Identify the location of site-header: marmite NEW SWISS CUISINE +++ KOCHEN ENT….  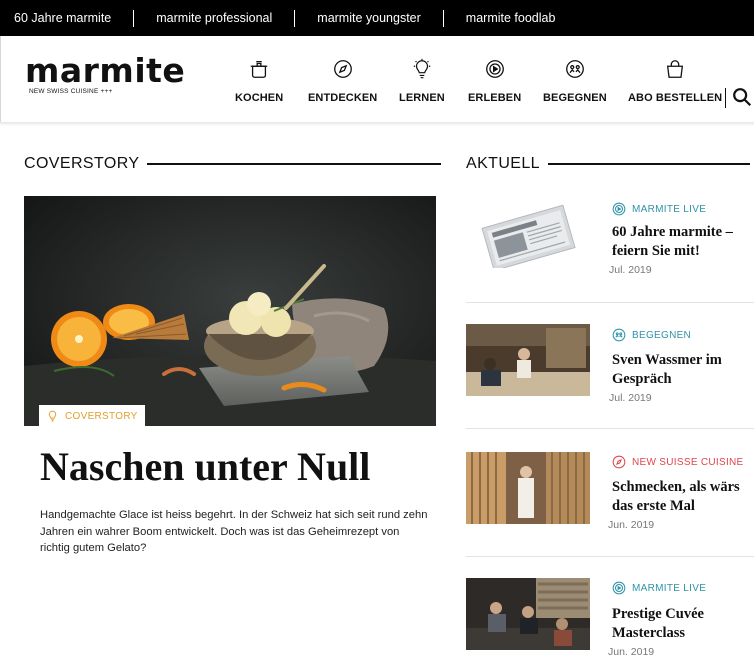
(377, 79).